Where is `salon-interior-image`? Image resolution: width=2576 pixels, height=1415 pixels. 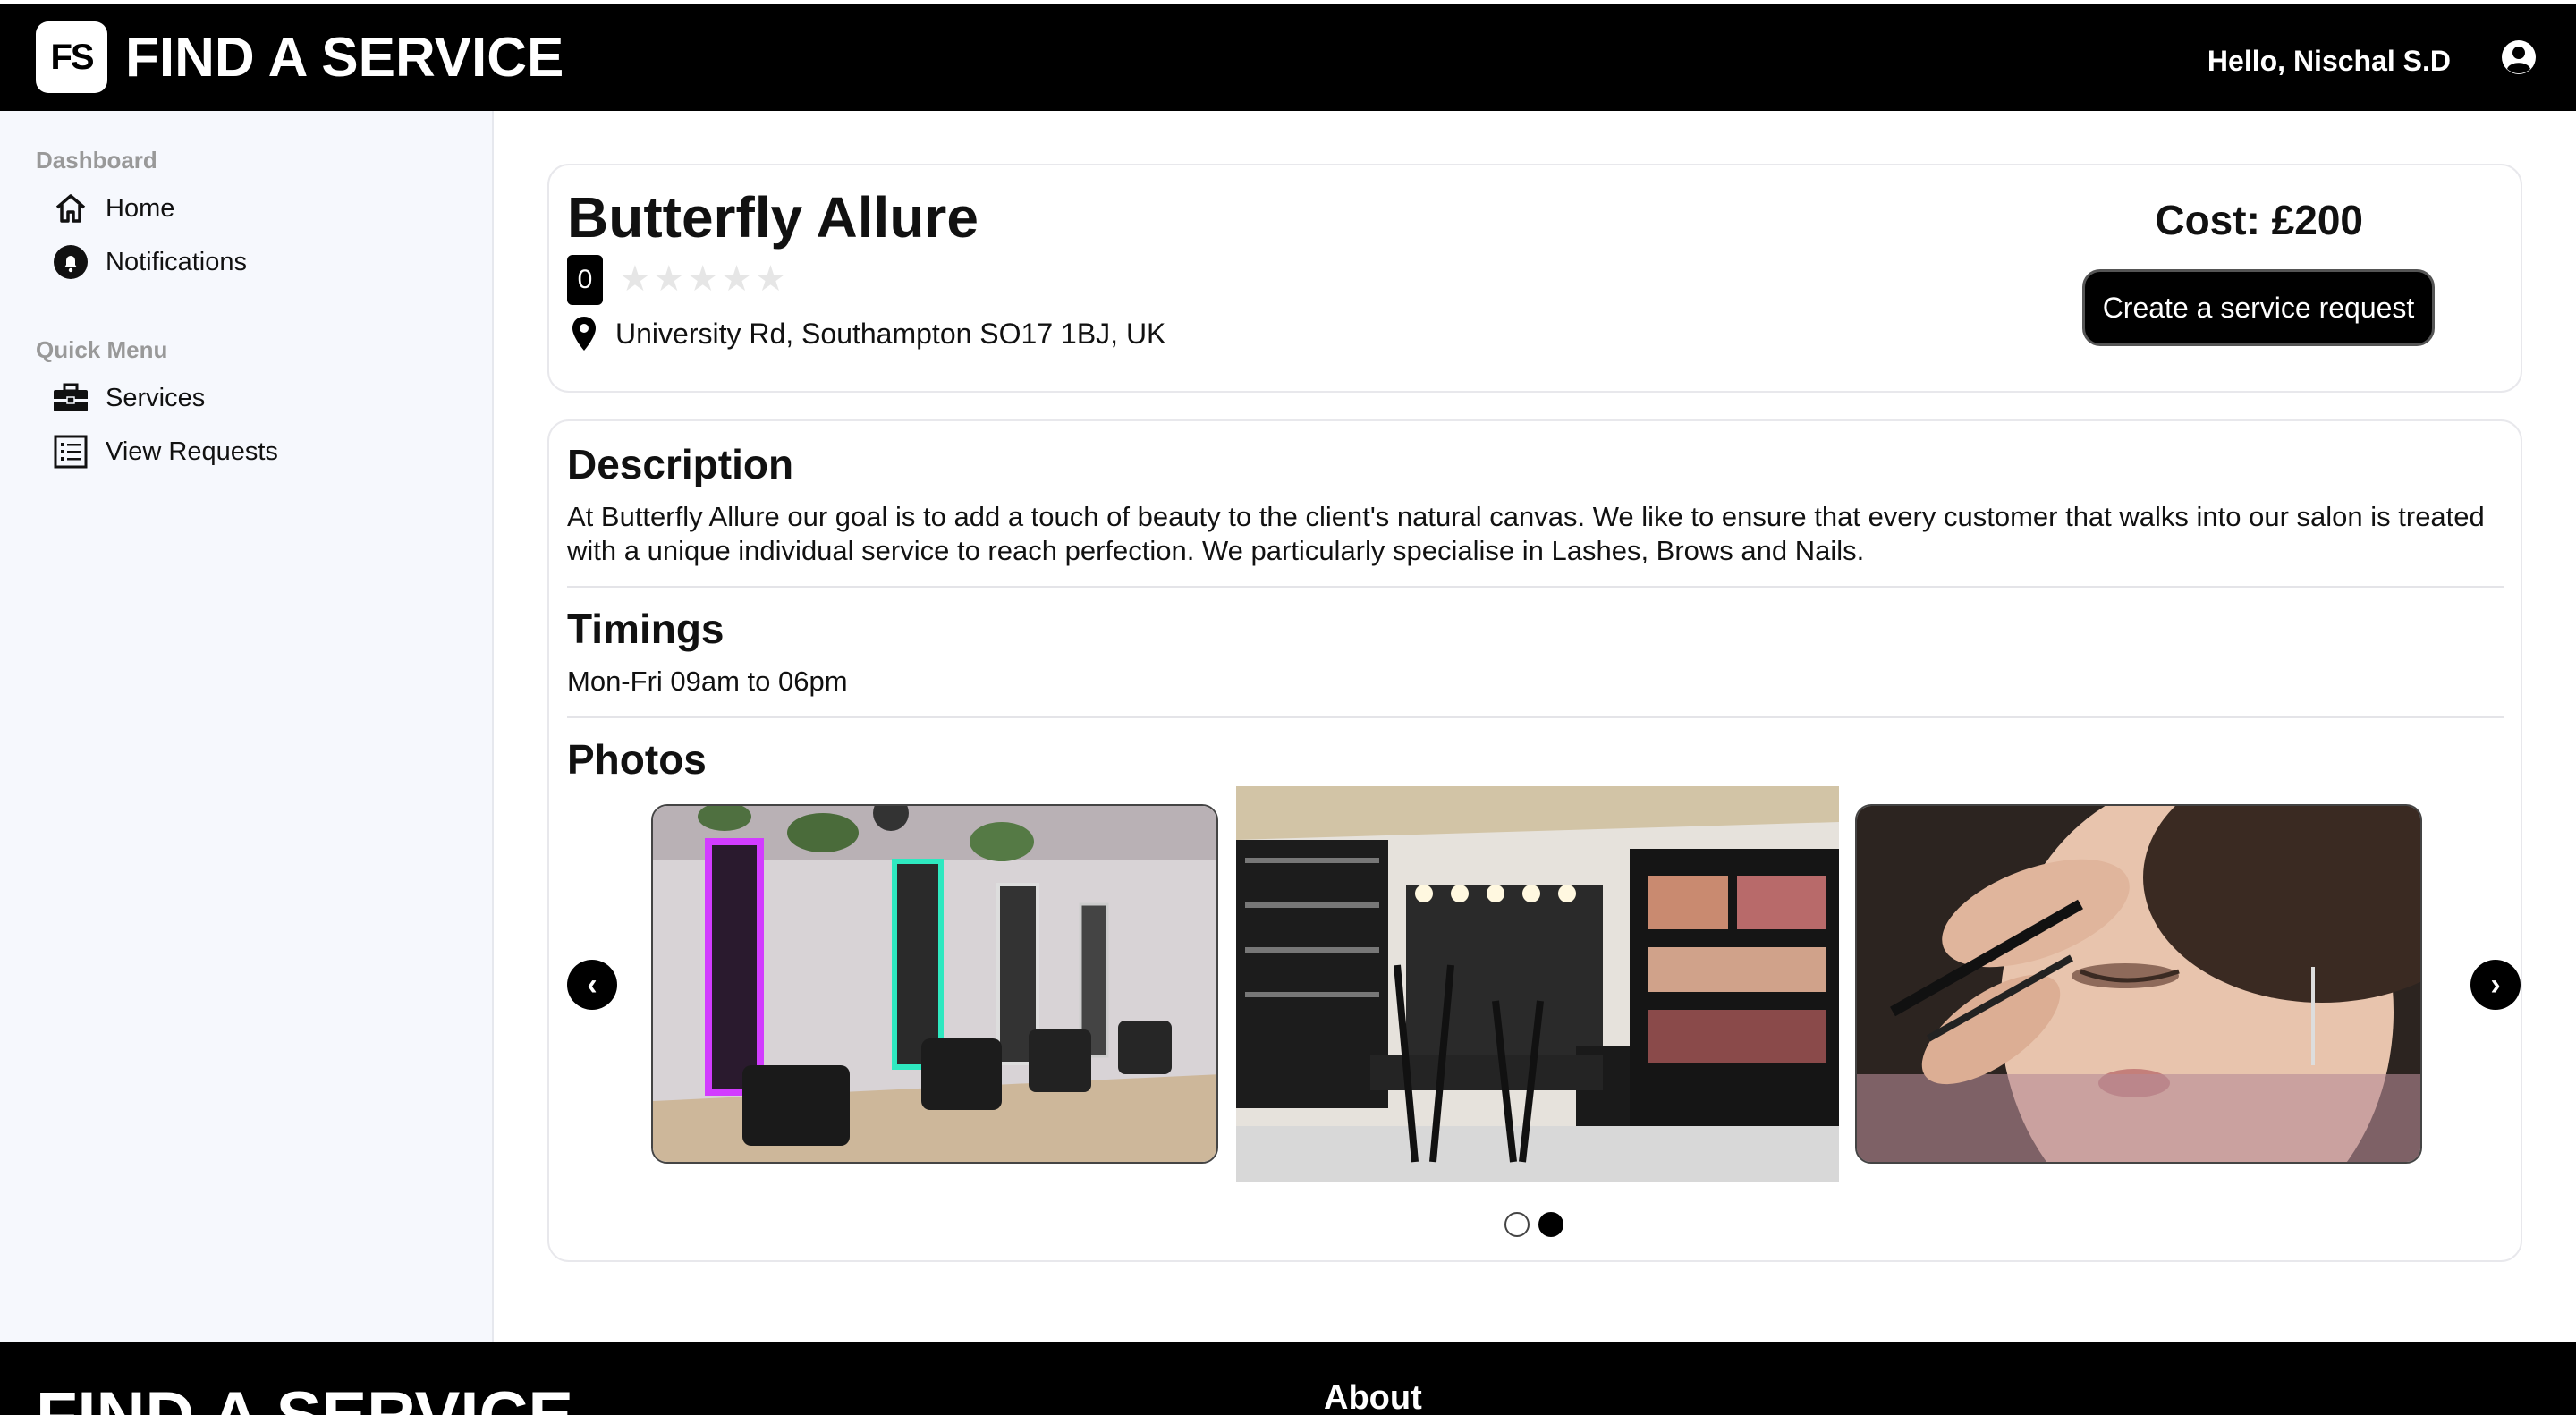
salon-interior-image is located at coordinates (934, 984).